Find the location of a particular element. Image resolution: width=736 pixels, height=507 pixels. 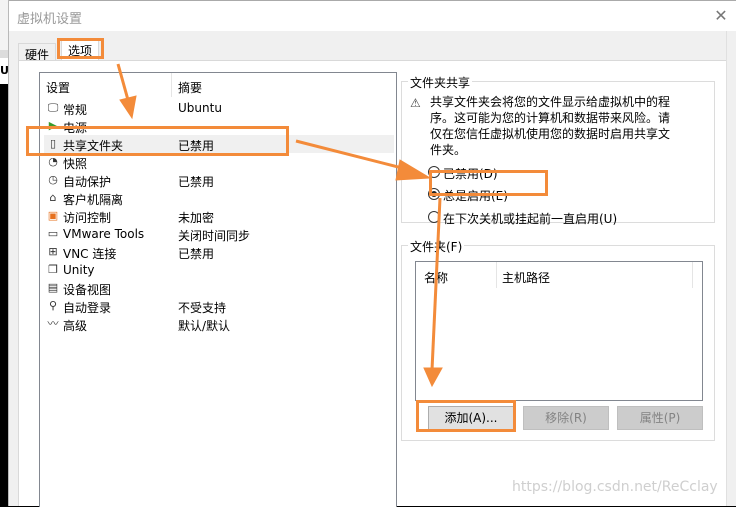

settings-list-item: ▯ 共享文件夹 已禁用 is located at coordinates (219, 144).